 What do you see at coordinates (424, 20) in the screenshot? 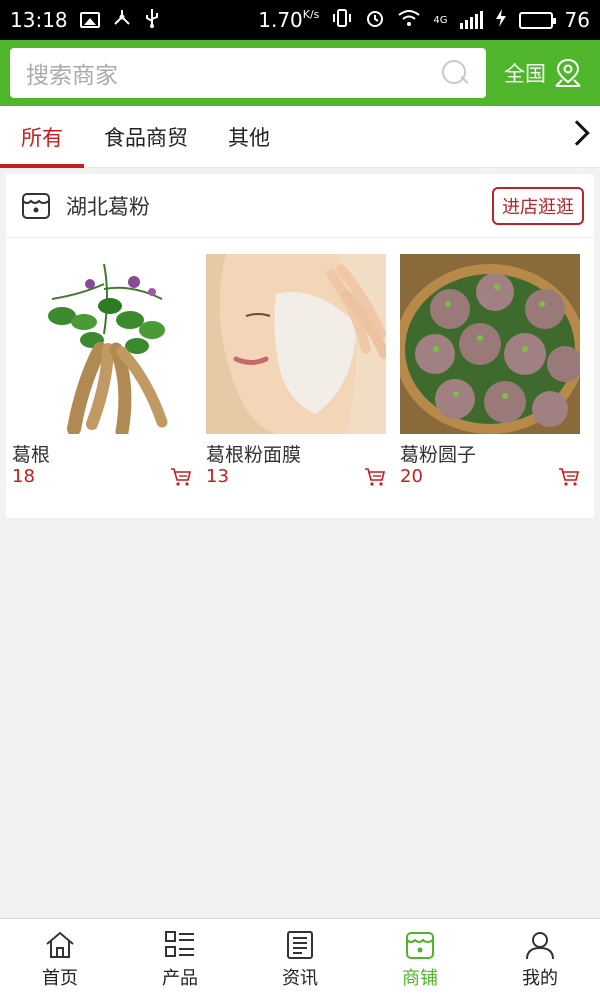
I see `status-right: 1.70K/s 4G 76` at bounding box center [424, 20].